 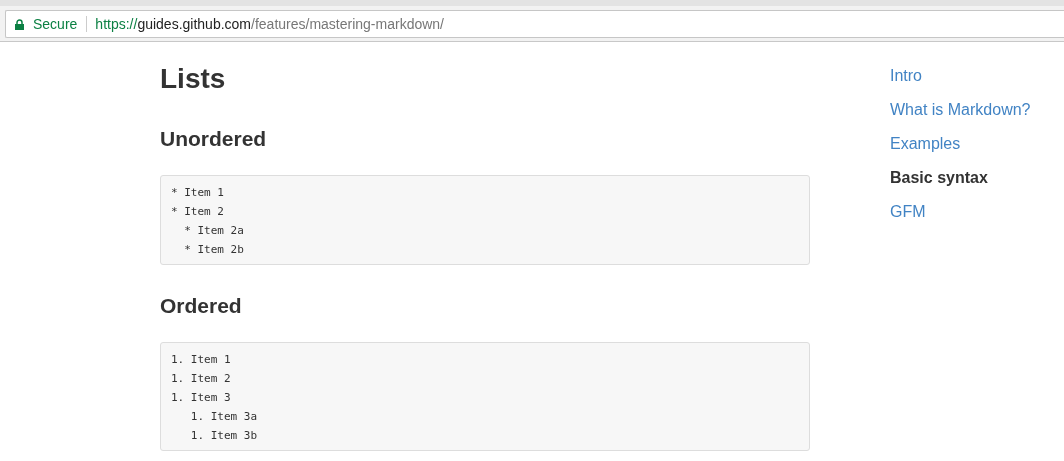 I want to click on url-text: https://guides.github.com/features/mastering-markdown/, so click(x=269, y=24).